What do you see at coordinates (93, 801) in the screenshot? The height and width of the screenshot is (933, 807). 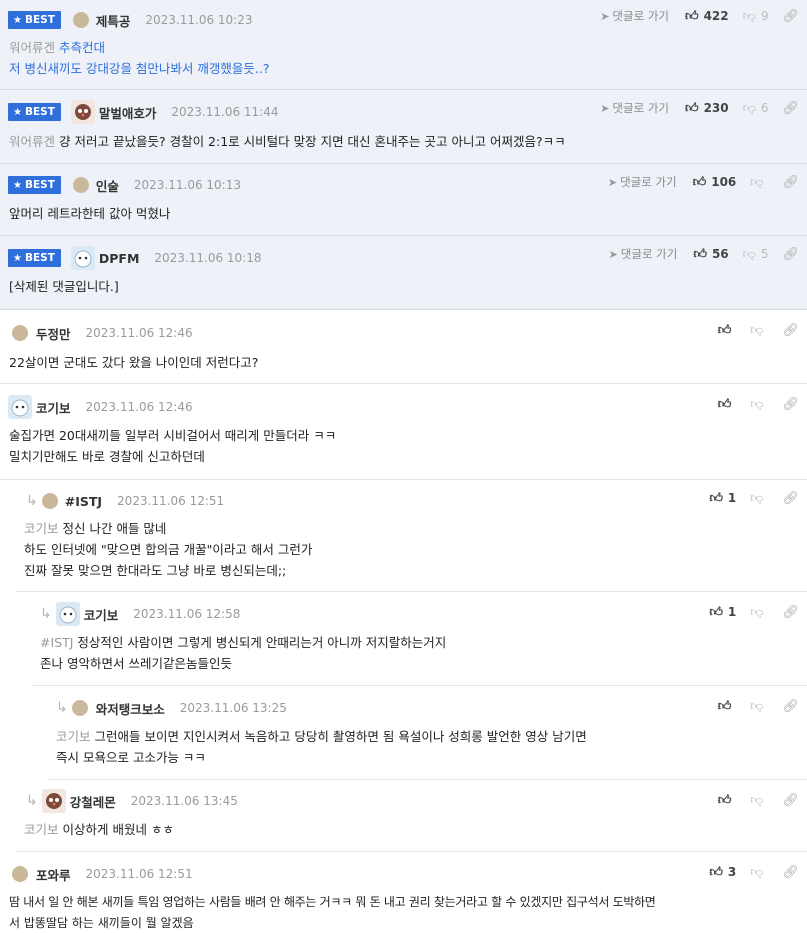 I see `nickname: 강철레몬` at bounding box center [93, 801].